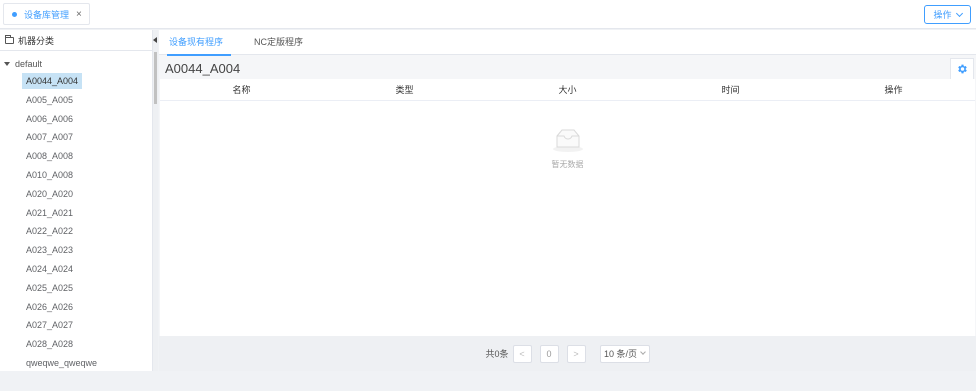 The image size is (976, 391). I want to click on tree-item: A010_A008, so click(49, 175).